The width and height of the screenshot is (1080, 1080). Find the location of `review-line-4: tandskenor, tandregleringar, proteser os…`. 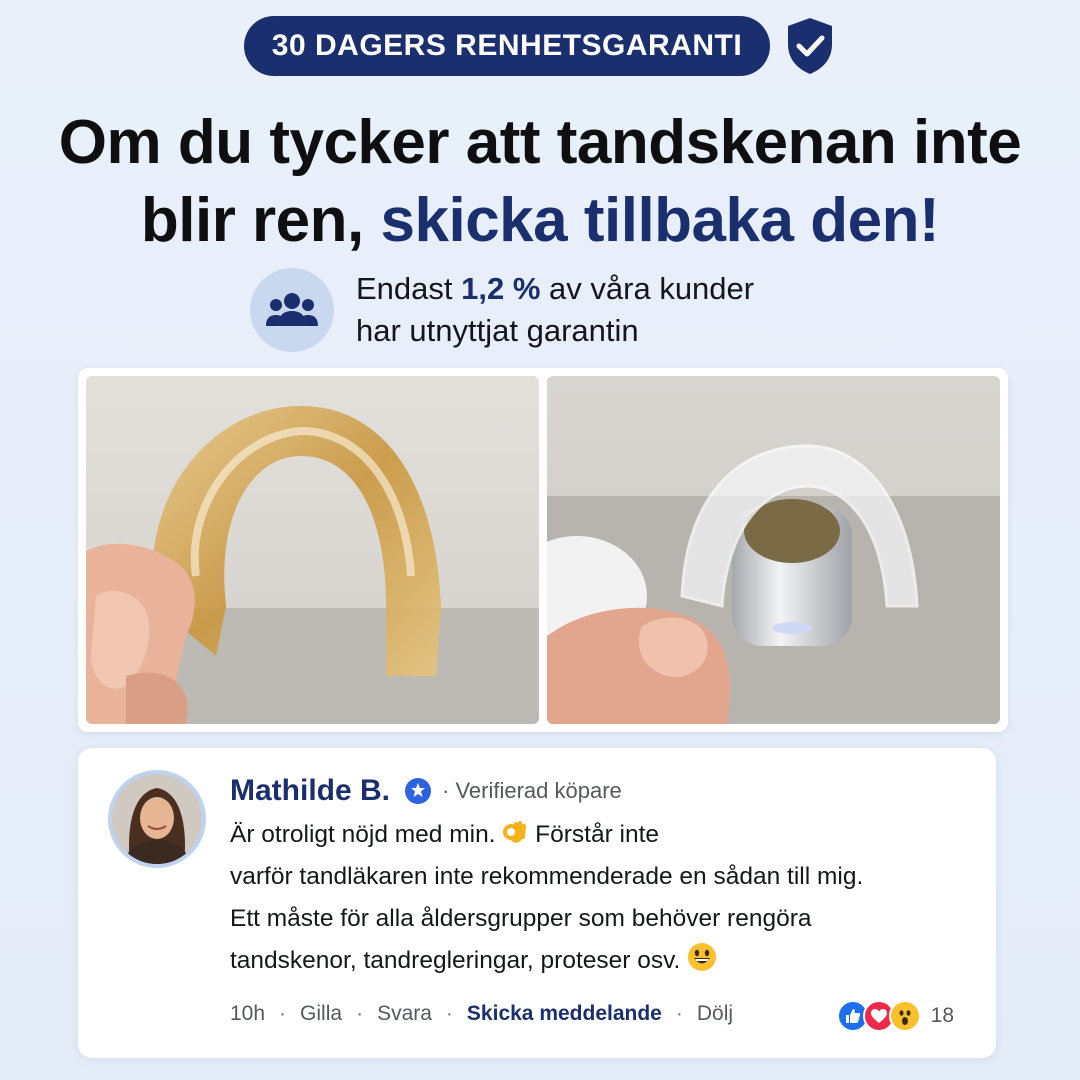

review-line-4: tandskenor, tandregleringar, proteser os… is located at coordinates (600, 961).